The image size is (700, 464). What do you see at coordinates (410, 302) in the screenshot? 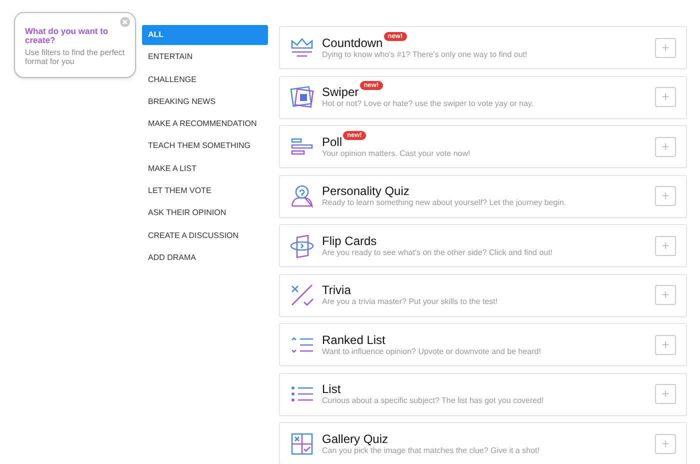
I see `format-description: Are you a trivia master? Put your skills to the test!` at bounding box center [410, 302].